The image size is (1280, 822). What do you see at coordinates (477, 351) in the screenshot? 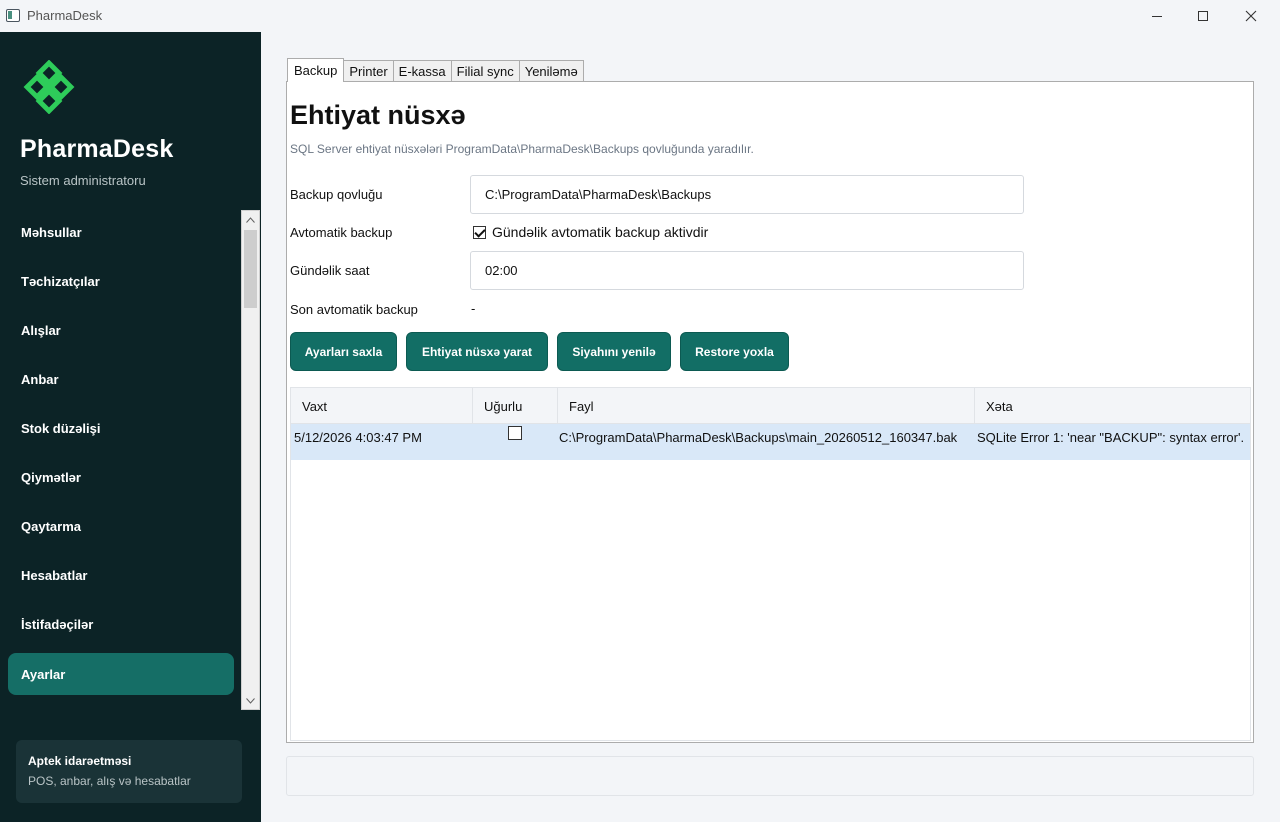
I see `create-backup-button: Ehtiyat nüsxə yarat` at bounding box center [477, 351].